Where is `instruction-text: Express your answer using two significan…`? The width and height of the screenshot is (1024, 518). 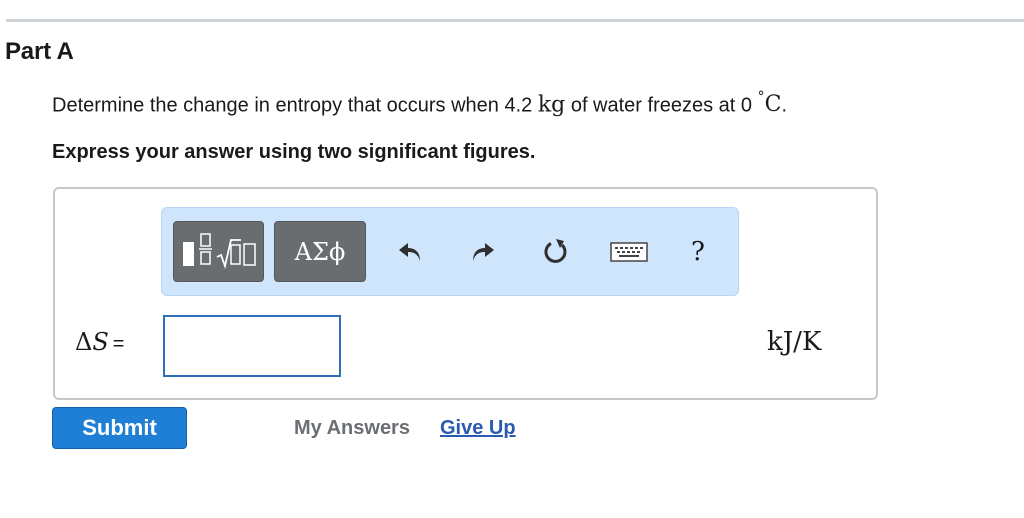 instruction-text: Express your answer using two significan… is located at coordinates (294, 152).